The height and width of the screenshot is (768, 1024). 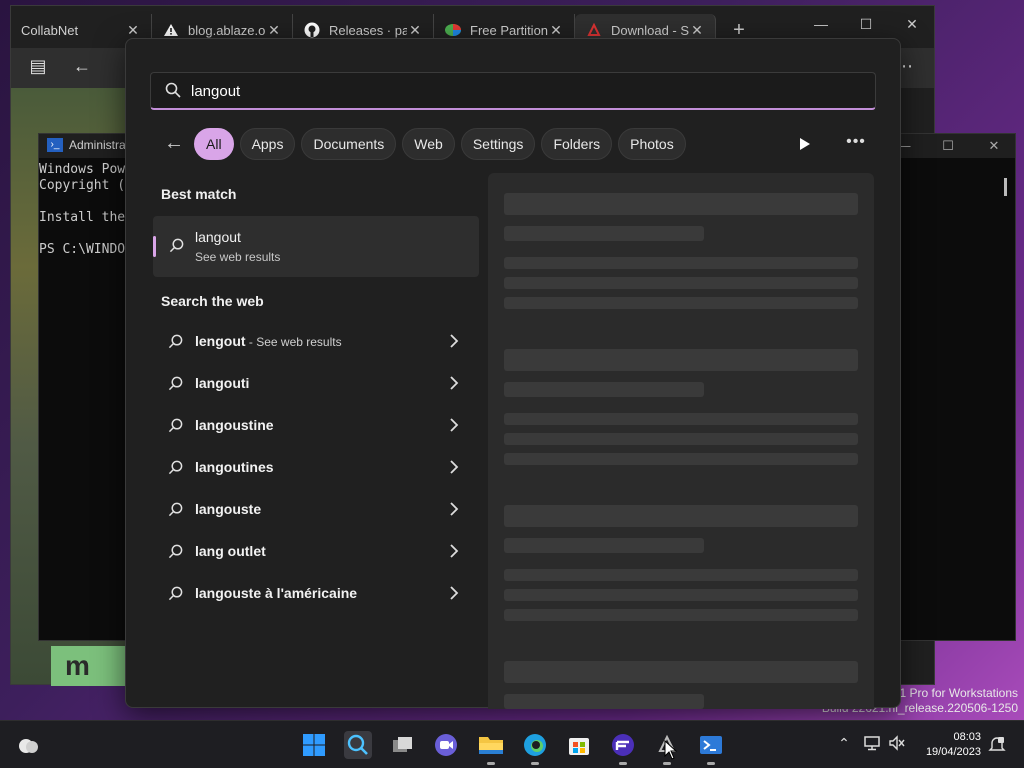 What do you see at coordinates (314, 745) in the screenshot?
I see `start-icon` at bounding box center [314, 745].